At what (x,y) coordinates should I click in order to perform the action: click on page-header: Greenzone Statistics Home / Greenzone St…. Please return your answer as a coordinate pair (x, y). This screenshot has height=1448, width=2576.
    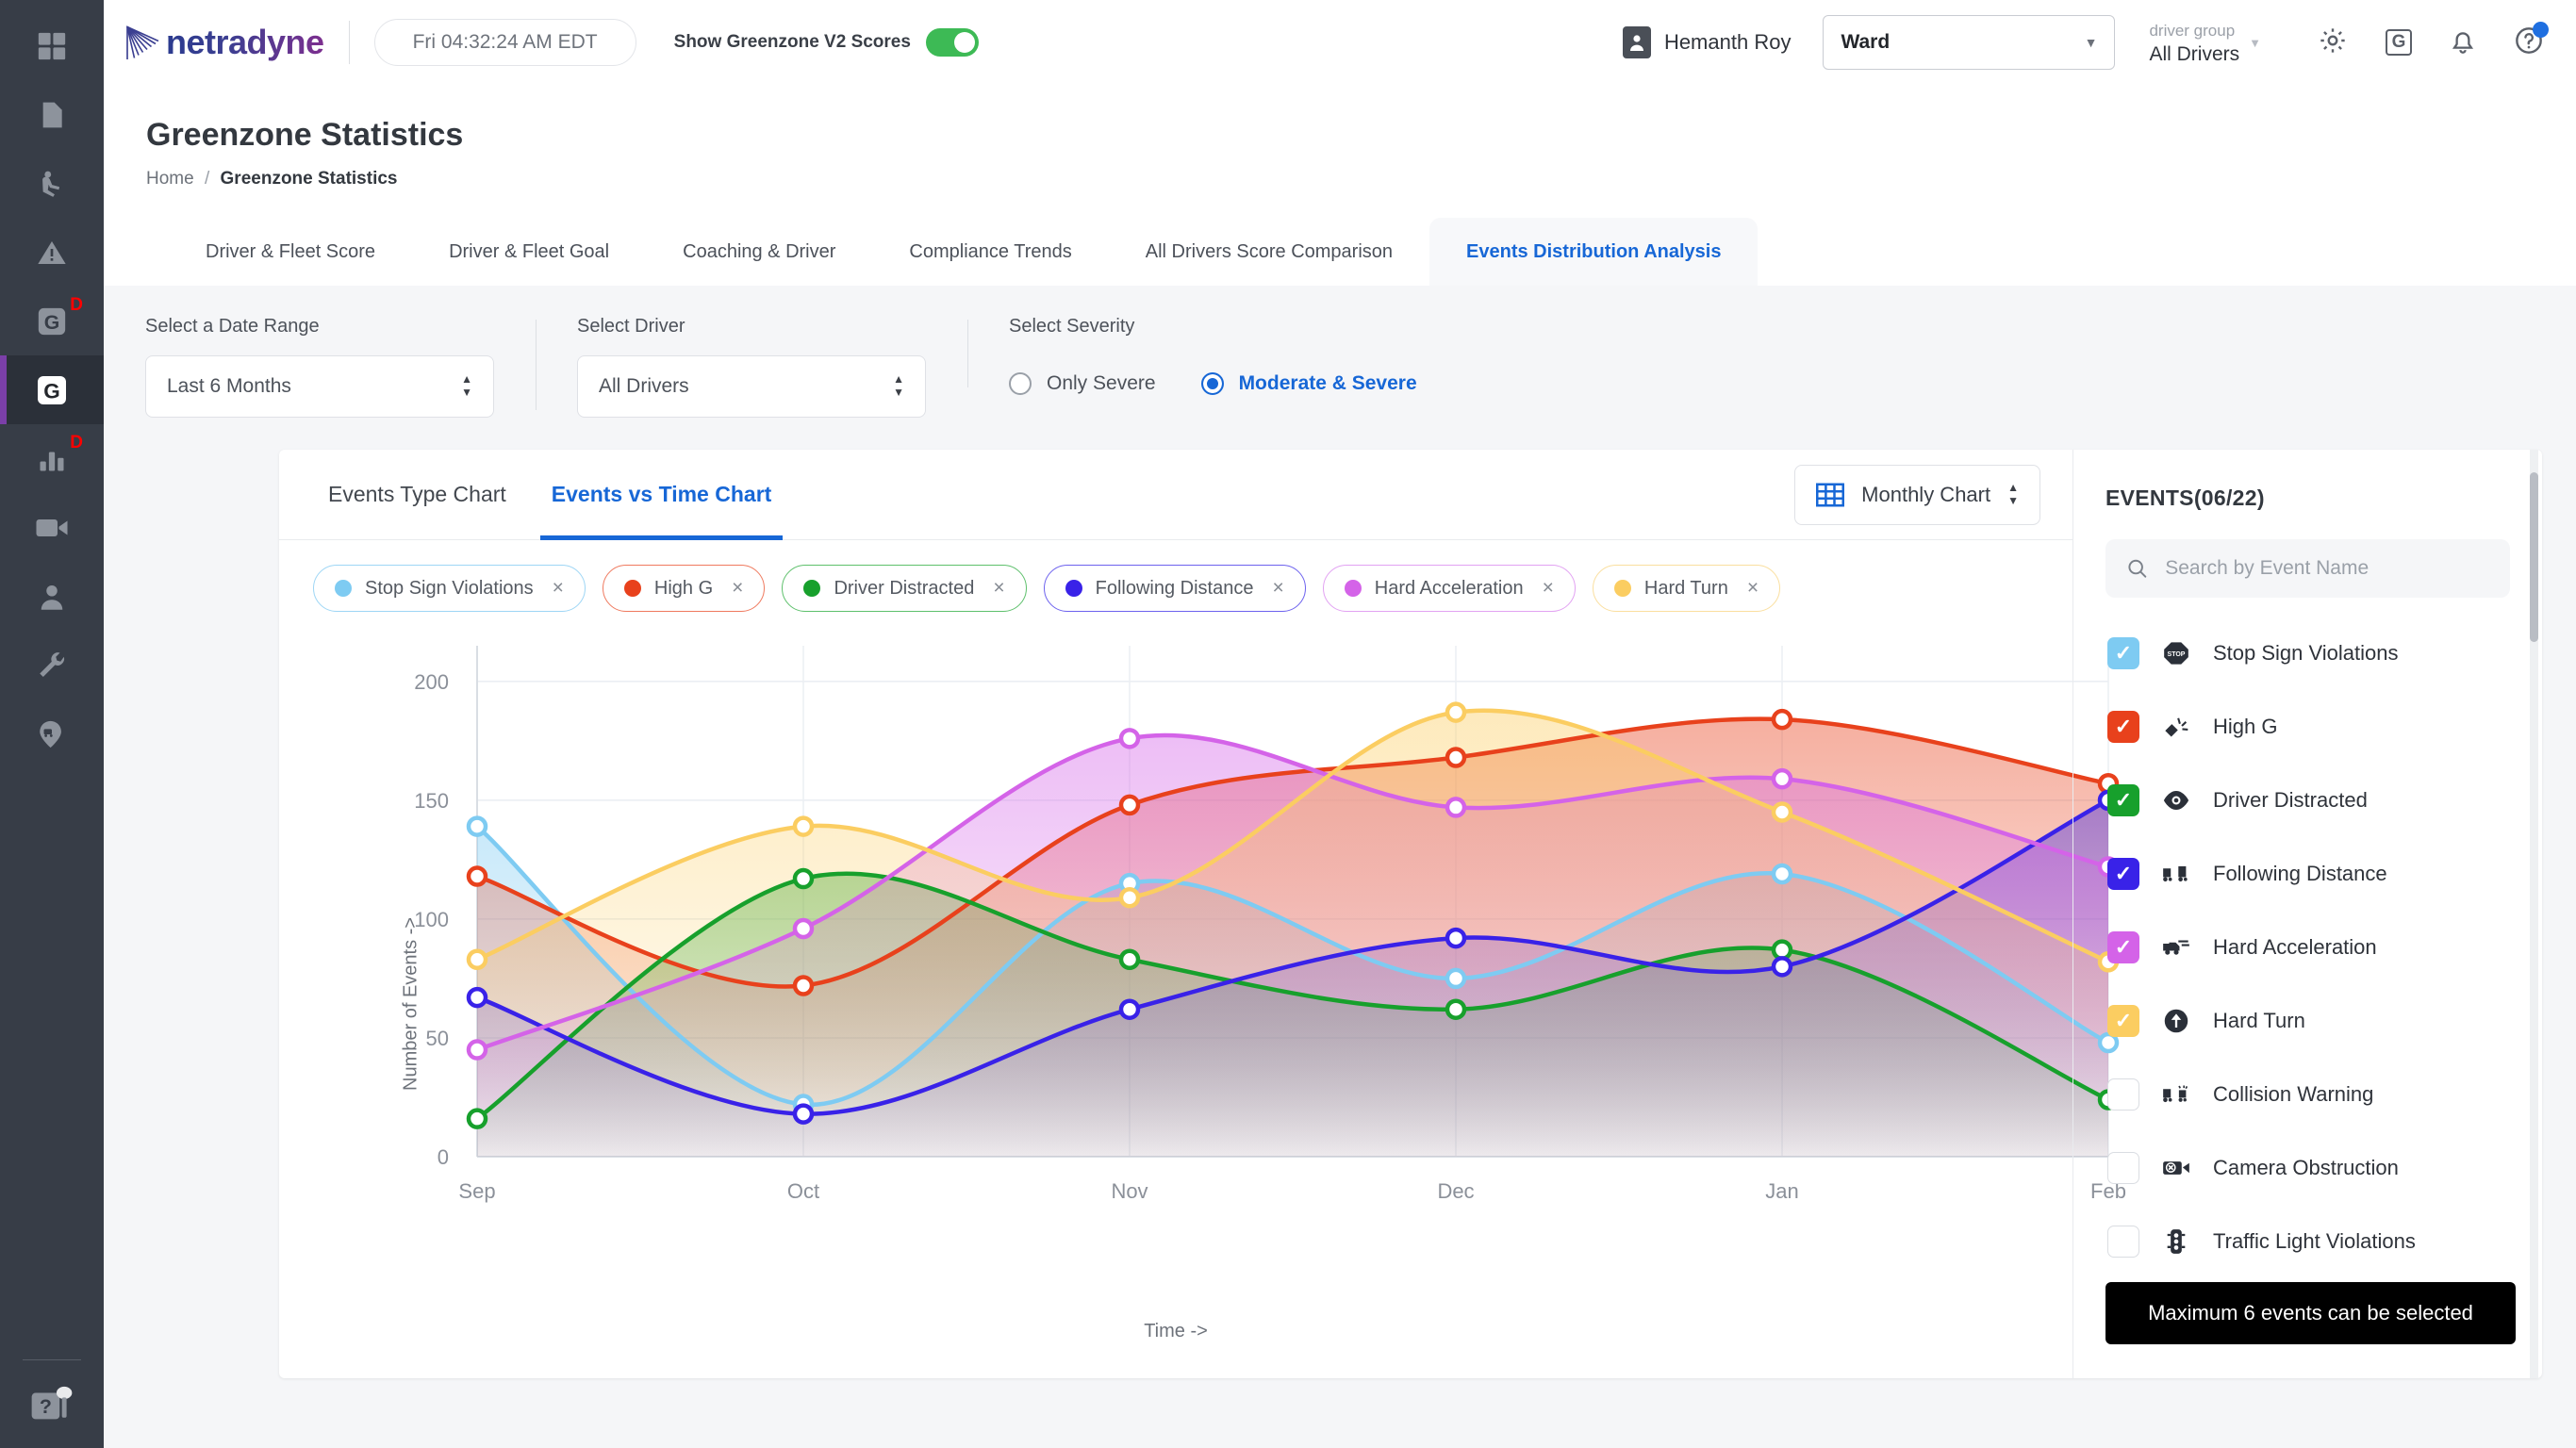
    Looking at the image, I should click on (1340, 185).